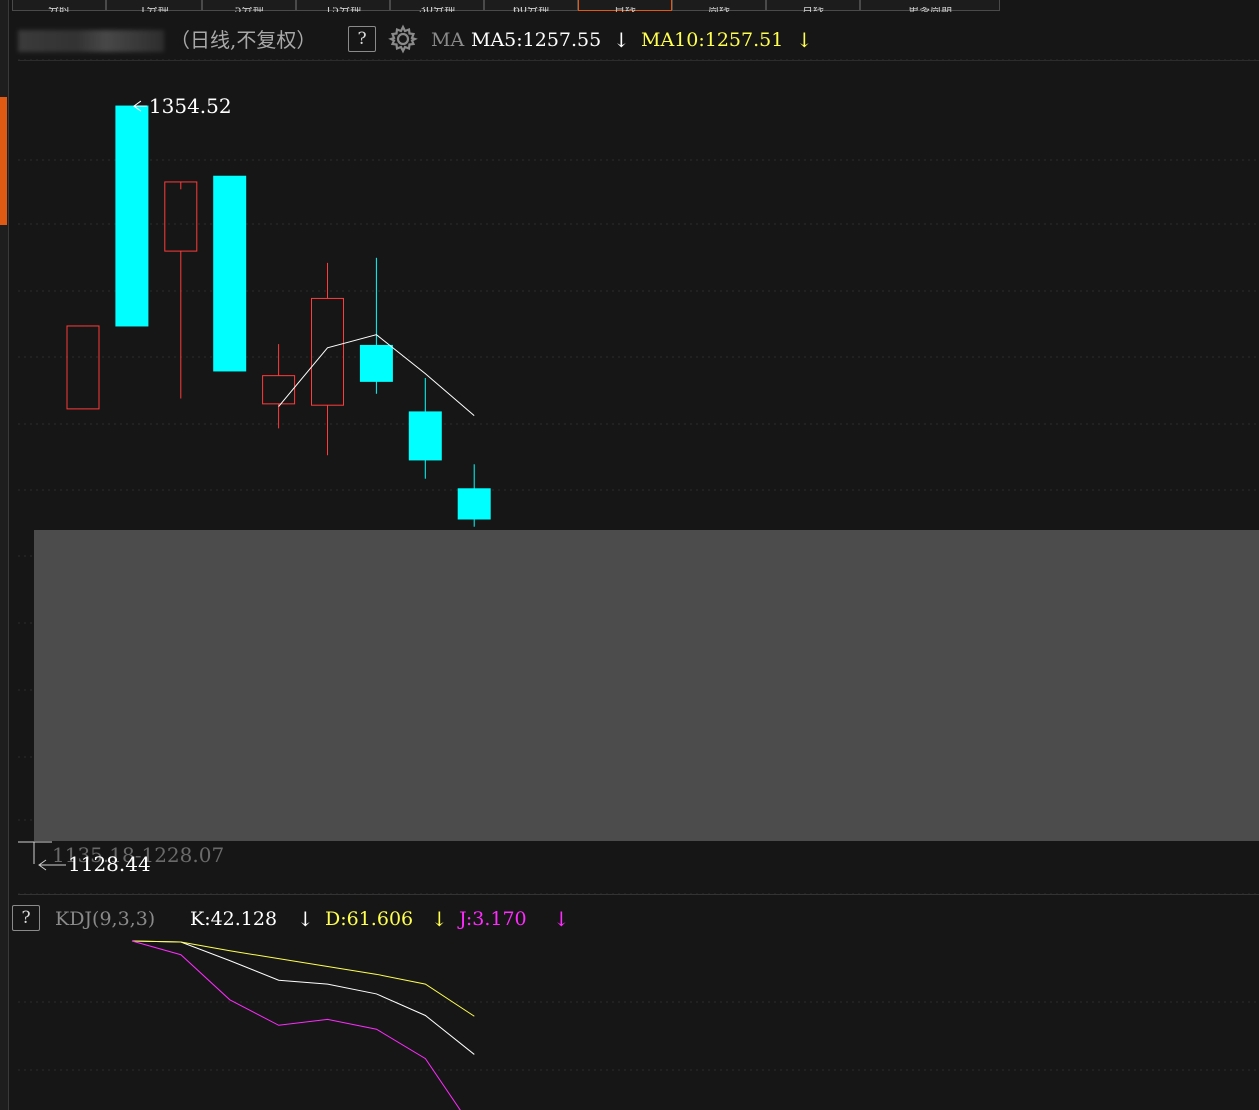 The image size is (1259, 1110). What do you see at coordinates (303, 978) in the screenshot?
I see `kdj-d-line` at bounding box center [303, 978].